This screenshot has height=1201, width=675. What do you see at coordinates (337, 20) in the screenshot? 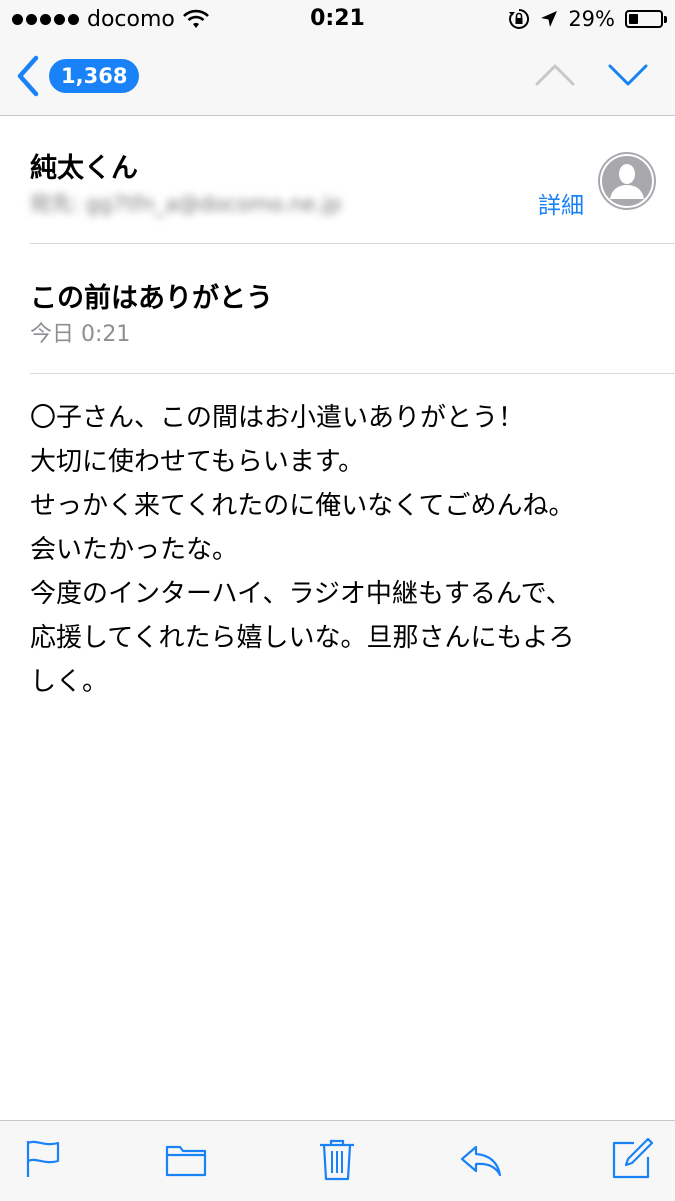
I see `status-bar: docomo 0:21 29%` at bounding box center [337, 20].